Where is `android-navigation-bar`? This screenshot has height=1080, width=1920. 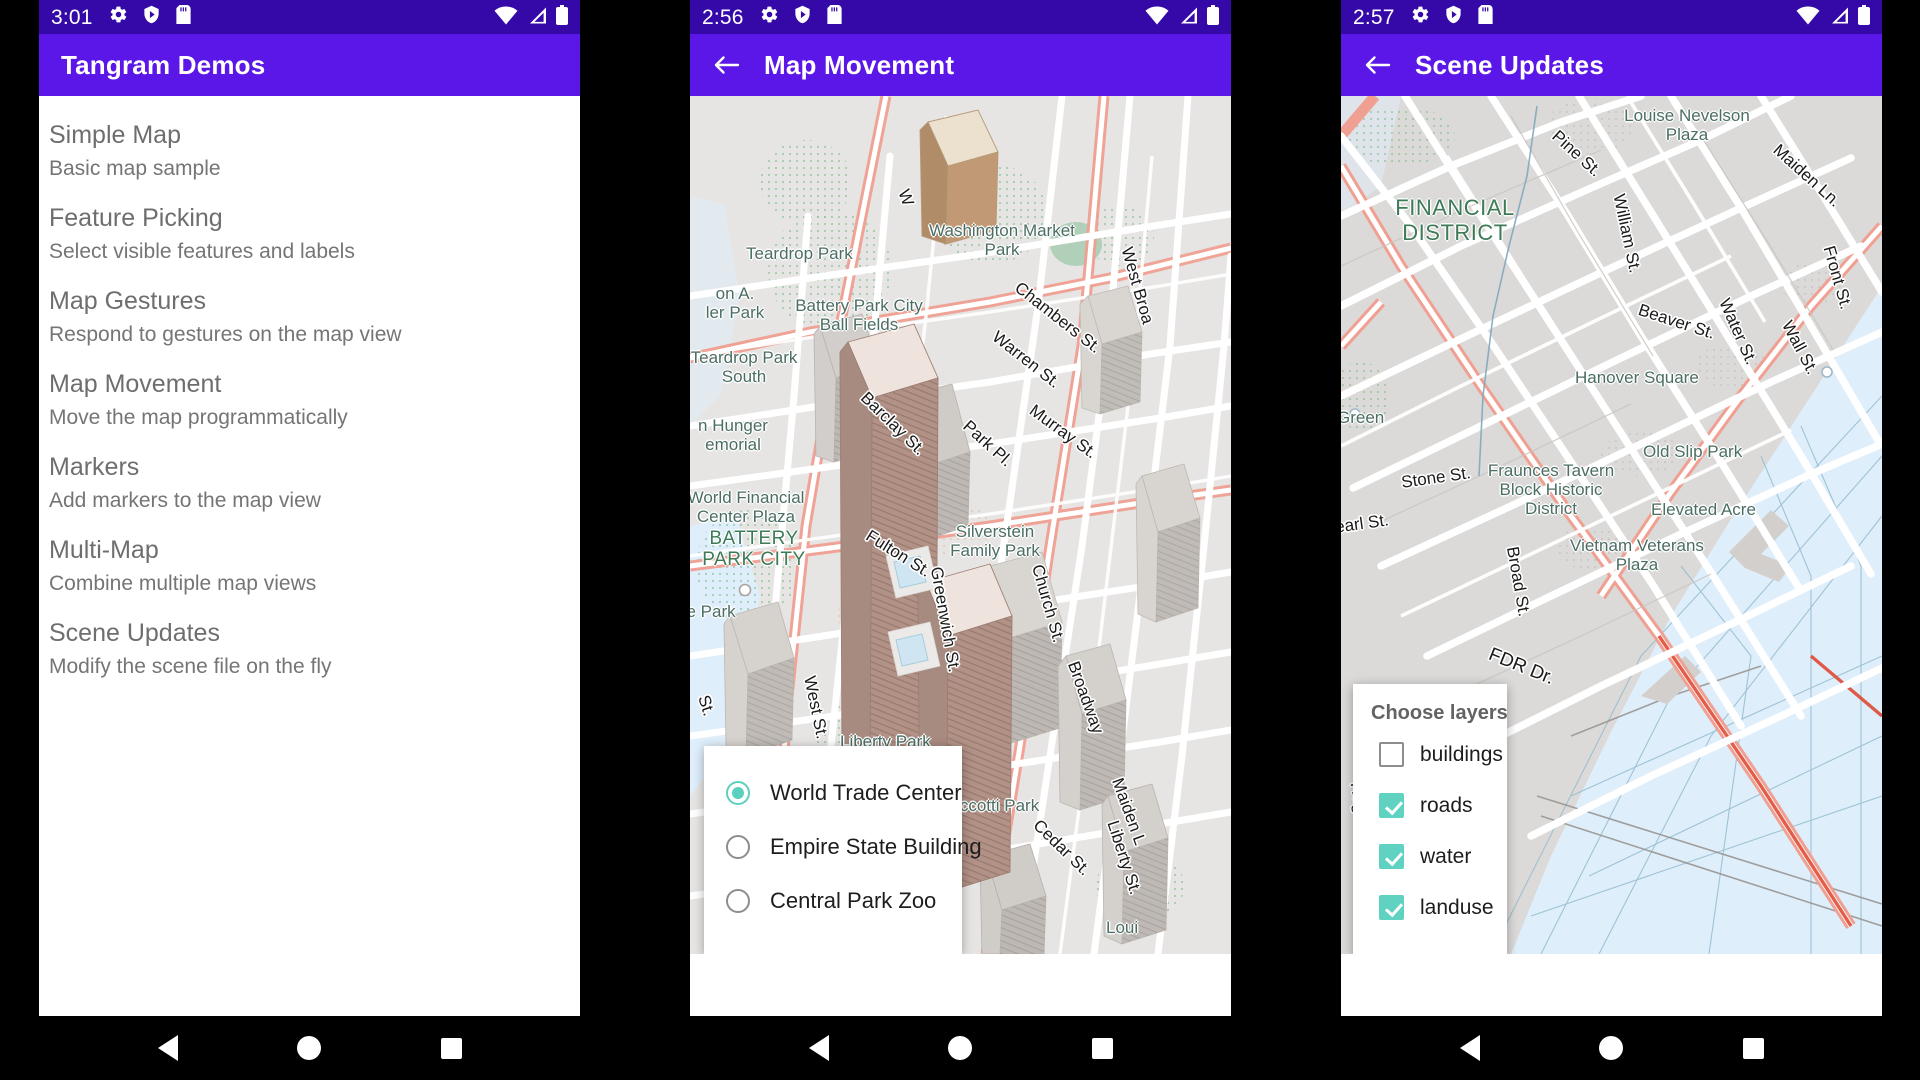 android-navigation-bar is located at coordinates (960, 1048).